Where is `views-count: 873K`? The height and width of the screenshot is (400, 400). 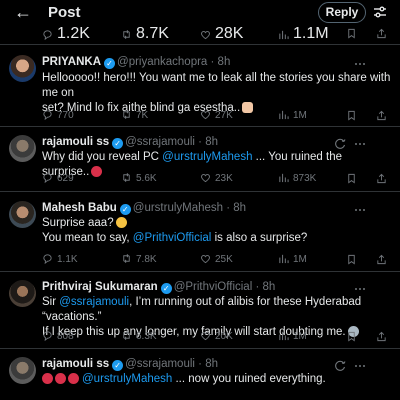
views-count: 873K is located at coordinates (305, 178).